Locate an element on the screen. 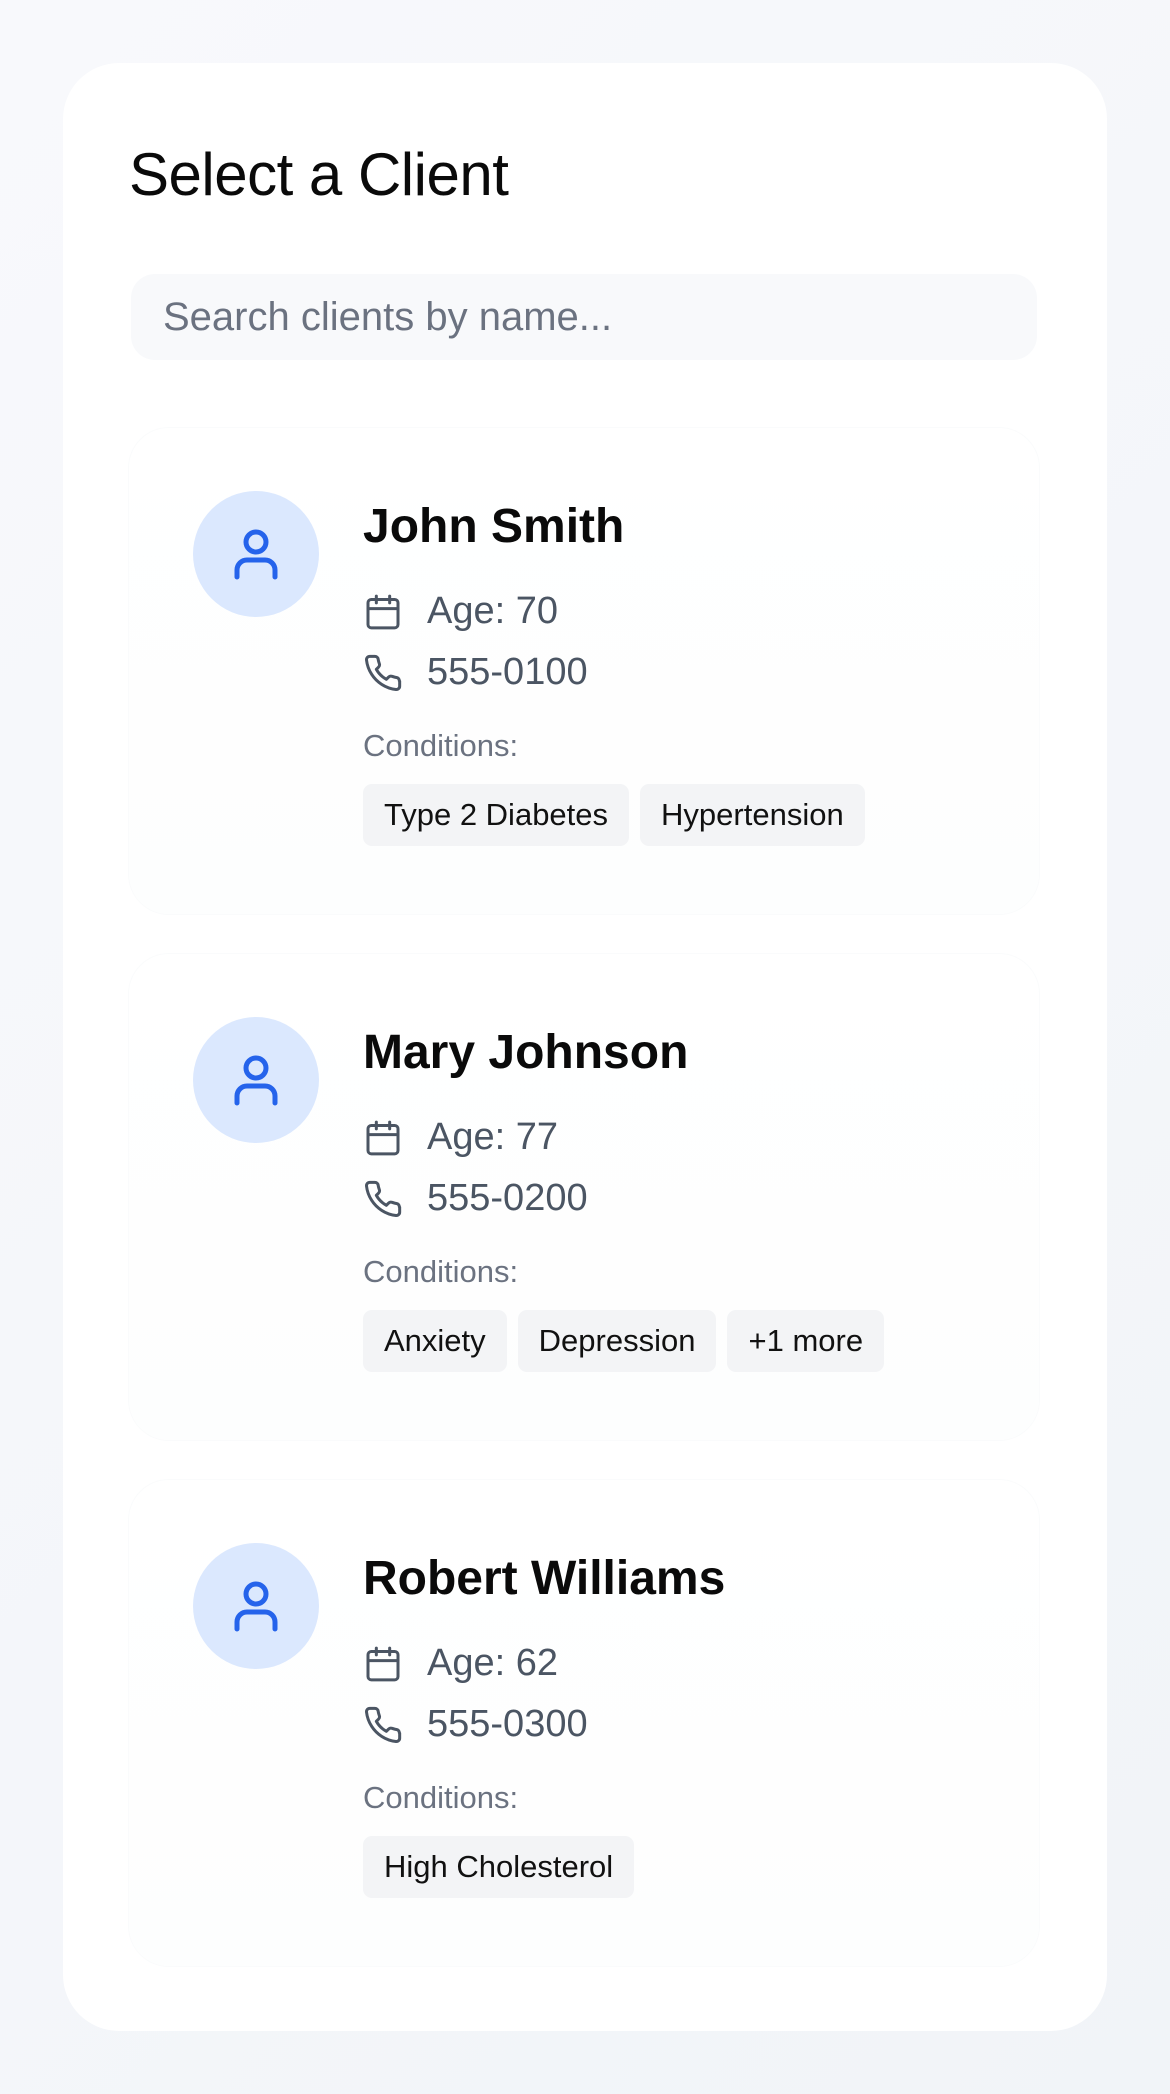 The width and height of the screenshot is (1170, 2094). condition-tag: Type 2 Diabetes is located at coordinates (496, 815).